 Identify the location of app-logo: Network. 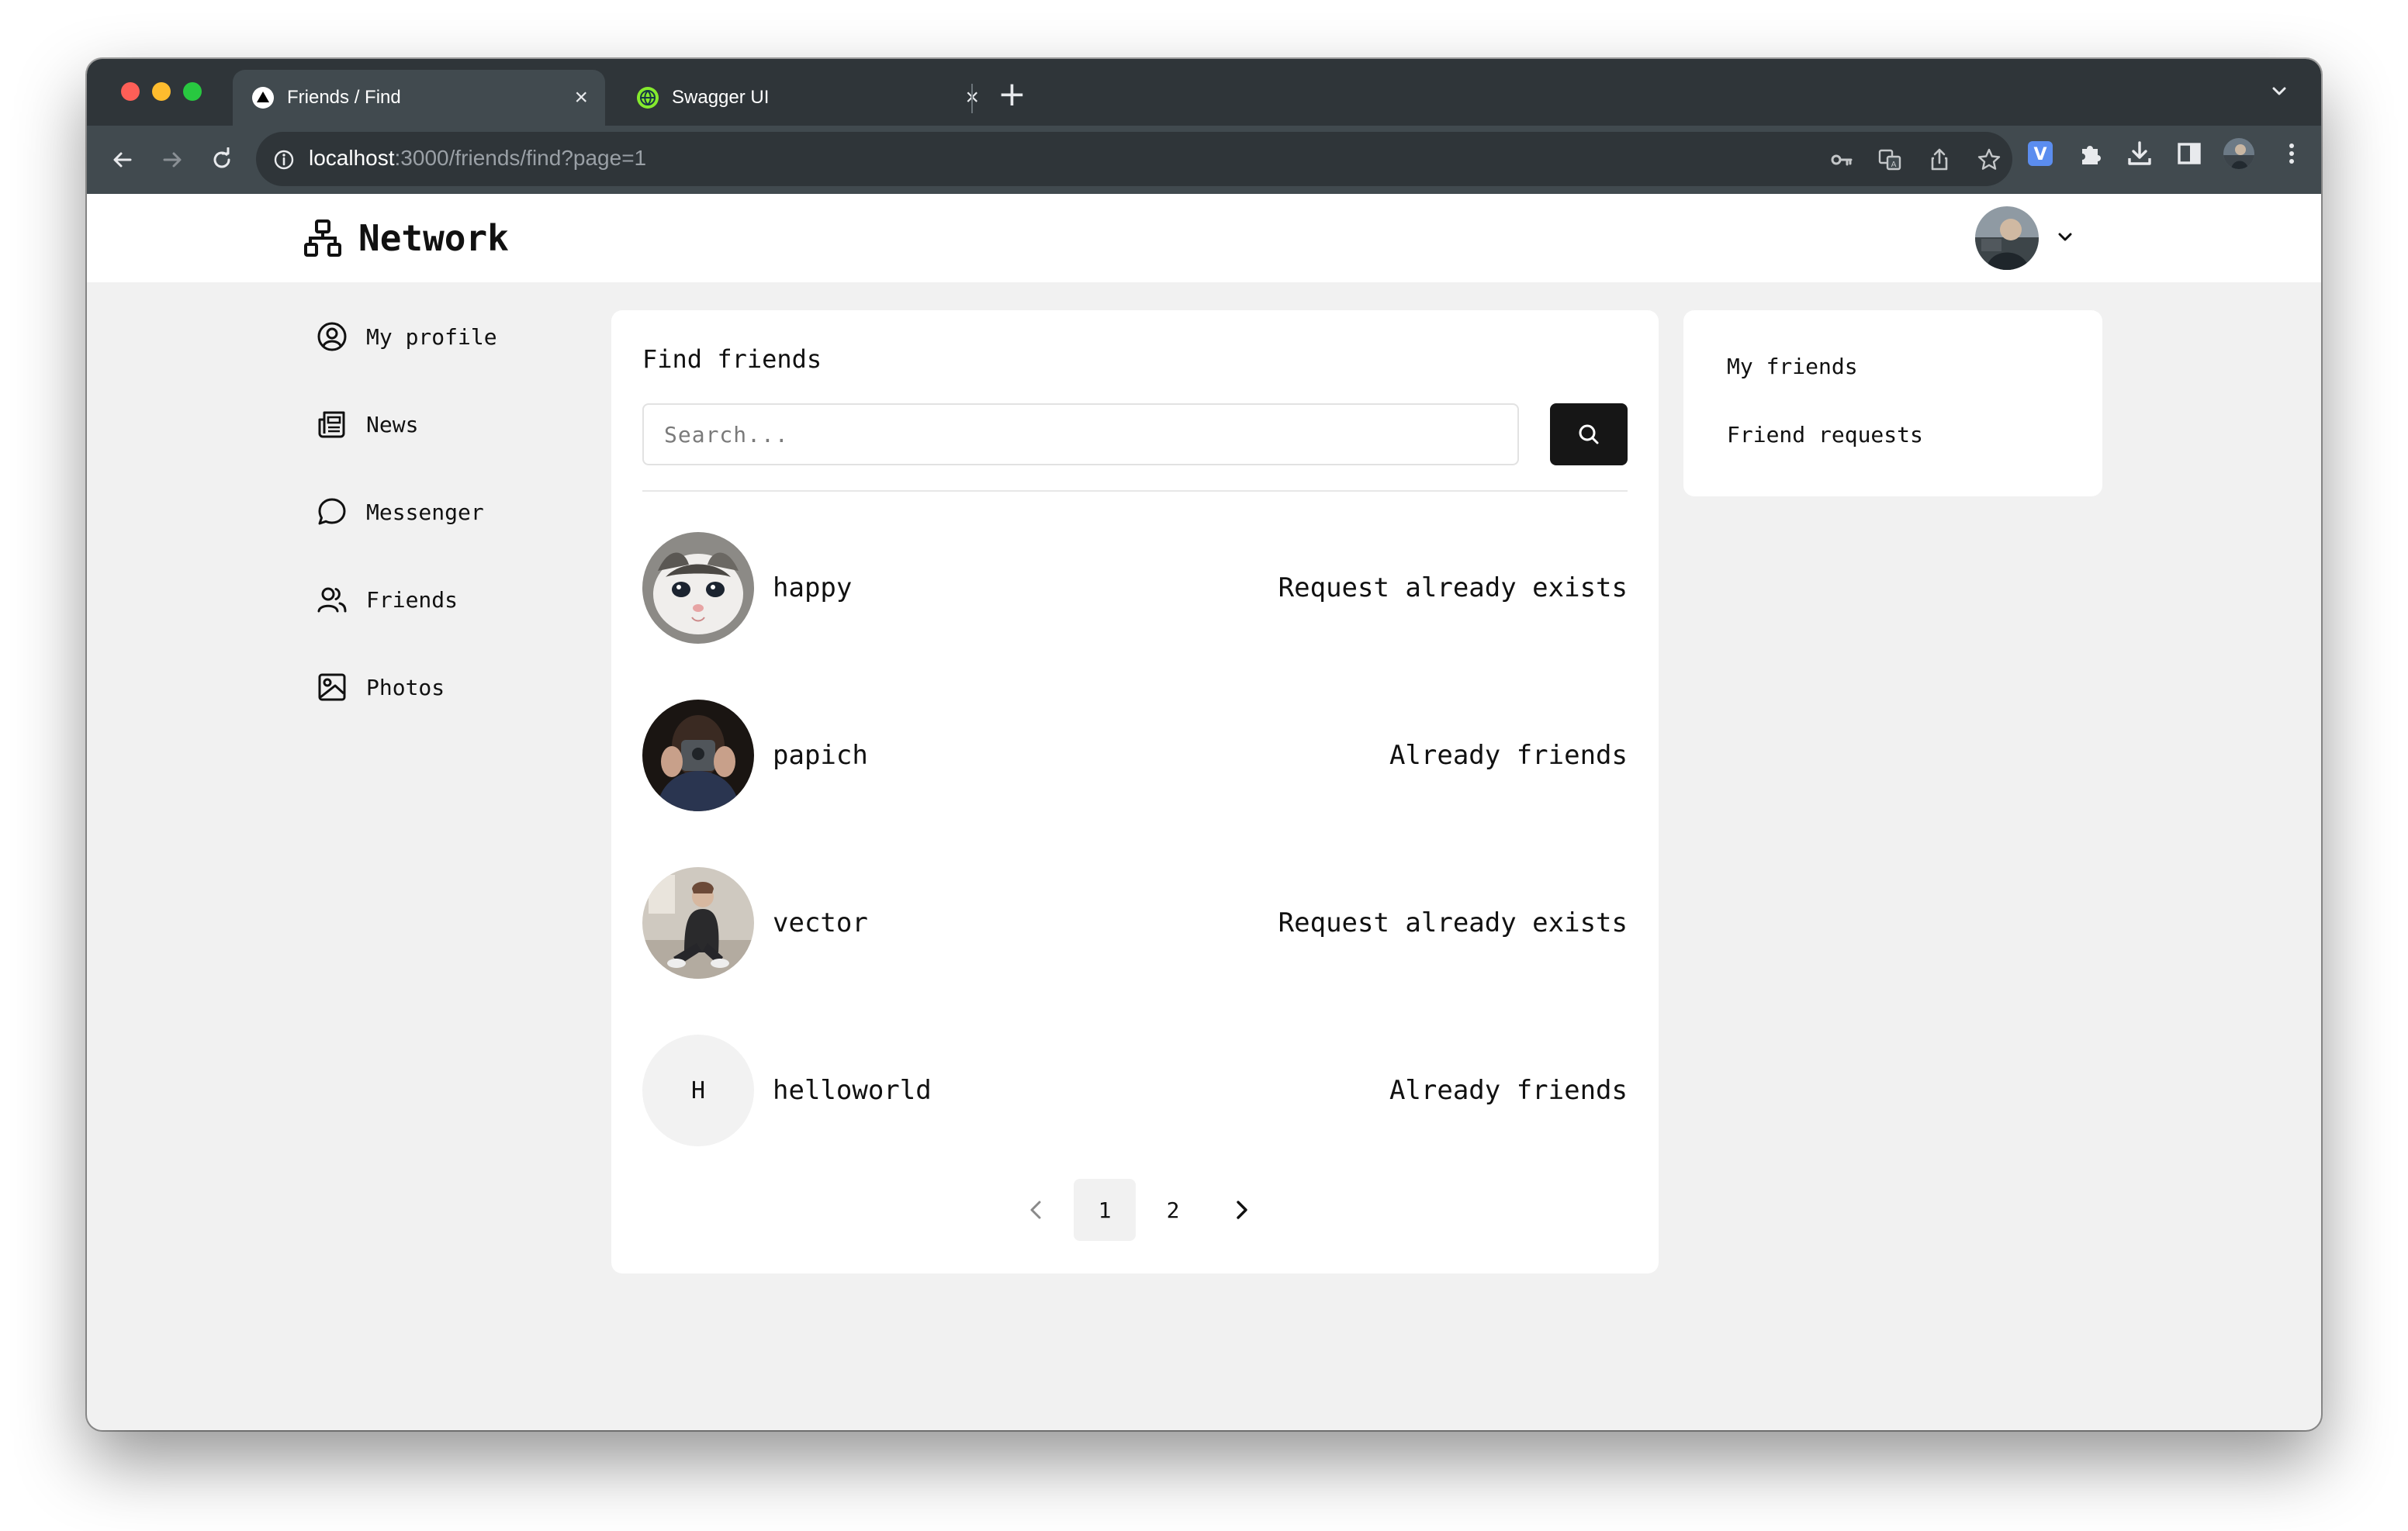
(406, 238).